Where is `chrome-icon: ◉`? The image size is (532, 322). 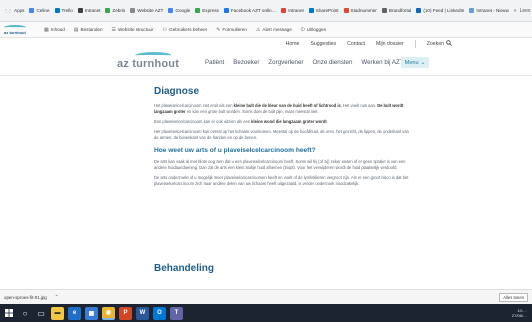 chrome-icon: ◉ is located at coordinates (108, 313).